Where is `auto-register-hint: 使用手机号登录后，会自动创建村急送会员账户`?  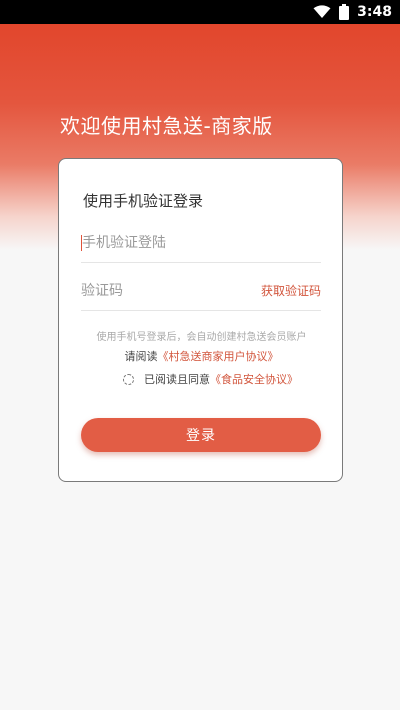
auto-register-hint: 使用手机号登录后，会自动创建村急送会员账户 is located at coordinates (201, 337).